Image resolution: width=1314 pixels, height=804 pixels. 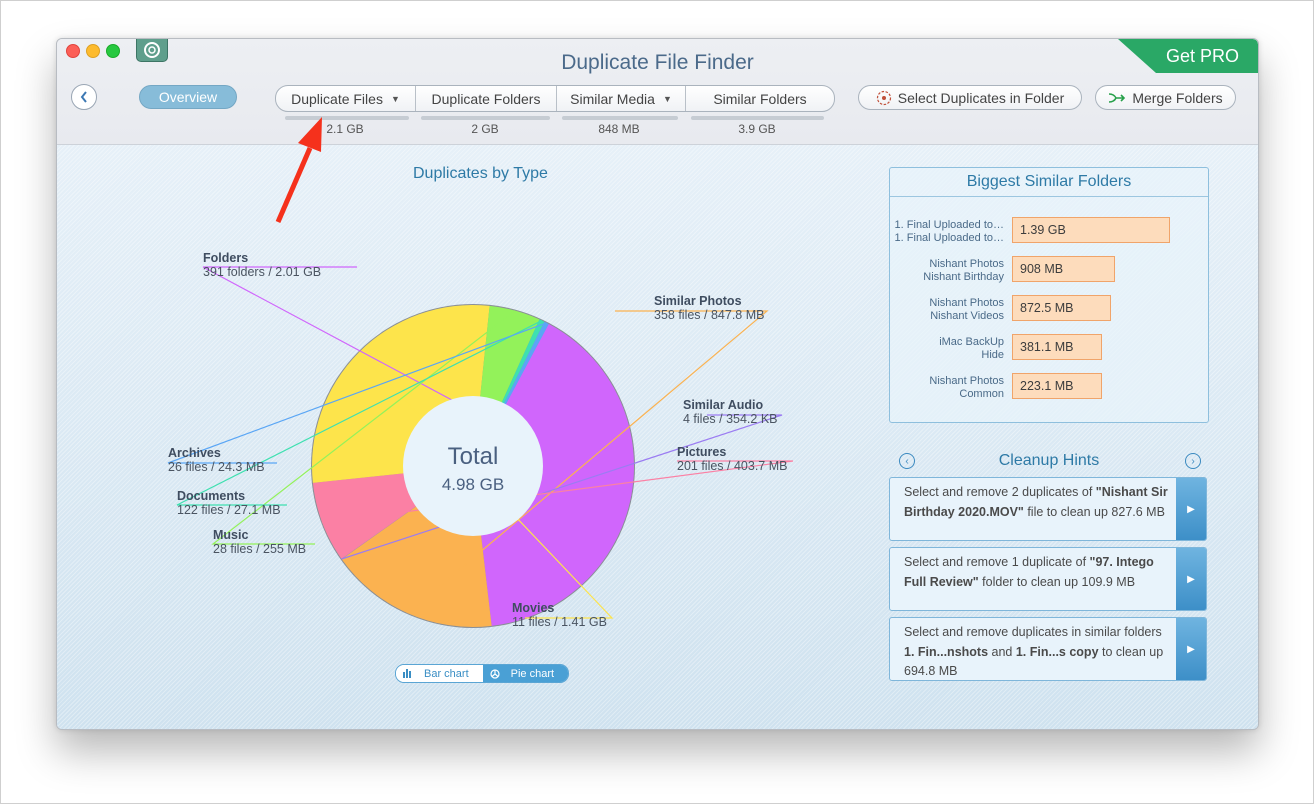 What do you see at coordinates (439, 673) in the screenshot?
I see `bar-chart-toggle: Bar chart` at bounding box center [439, 673].